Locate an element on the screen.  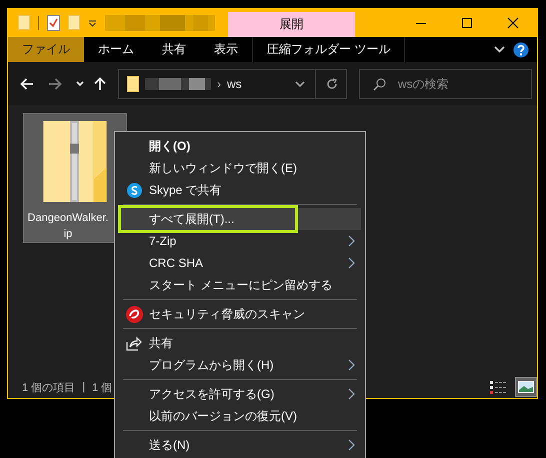
close-icon is located at coordinates (513, 22).